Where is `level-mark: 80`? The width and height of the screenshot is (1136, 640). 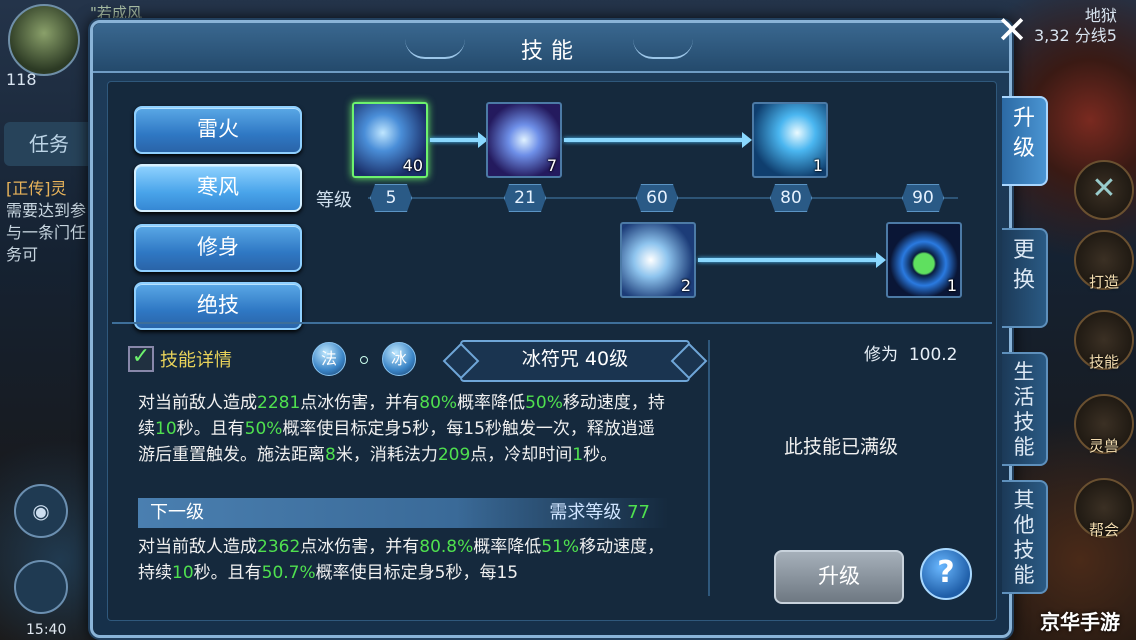
level-mark: 80 is located at coordinates (791, 198).